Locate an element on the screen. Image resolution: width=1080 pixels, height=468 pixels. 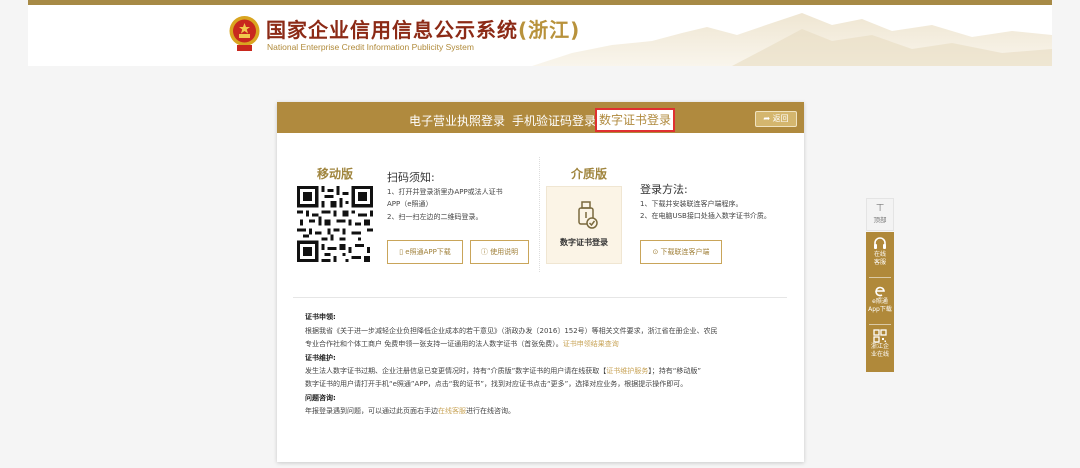
login-method-line: 2、在电脑USB接口处插入数字证书介质。 is located at coordinates (705, 216).